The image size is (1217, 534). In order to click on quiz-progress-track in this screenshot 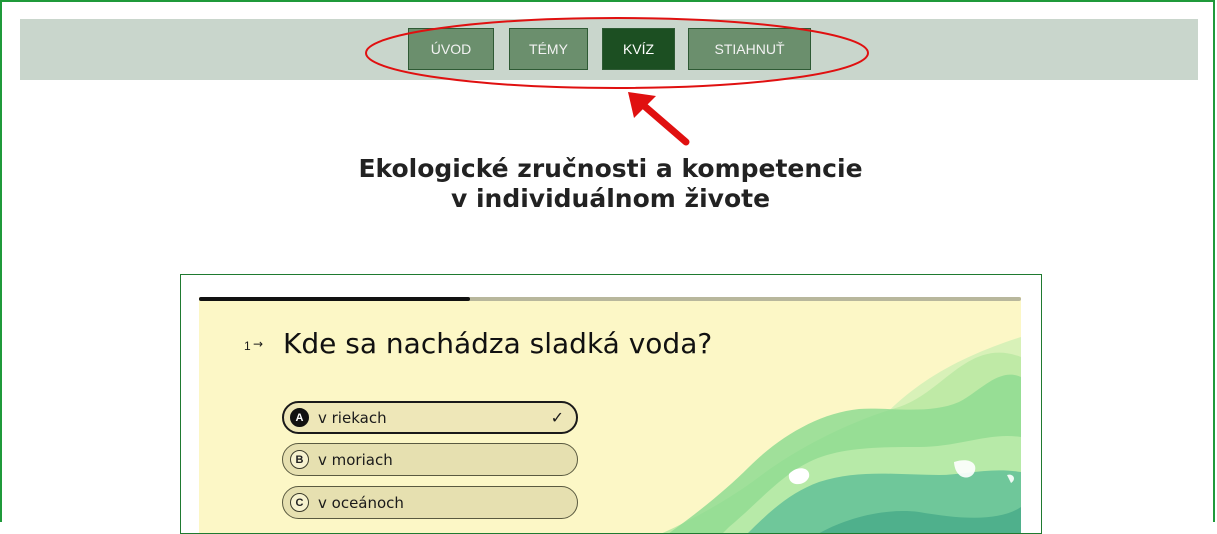, I will do `click(610, 299)`.